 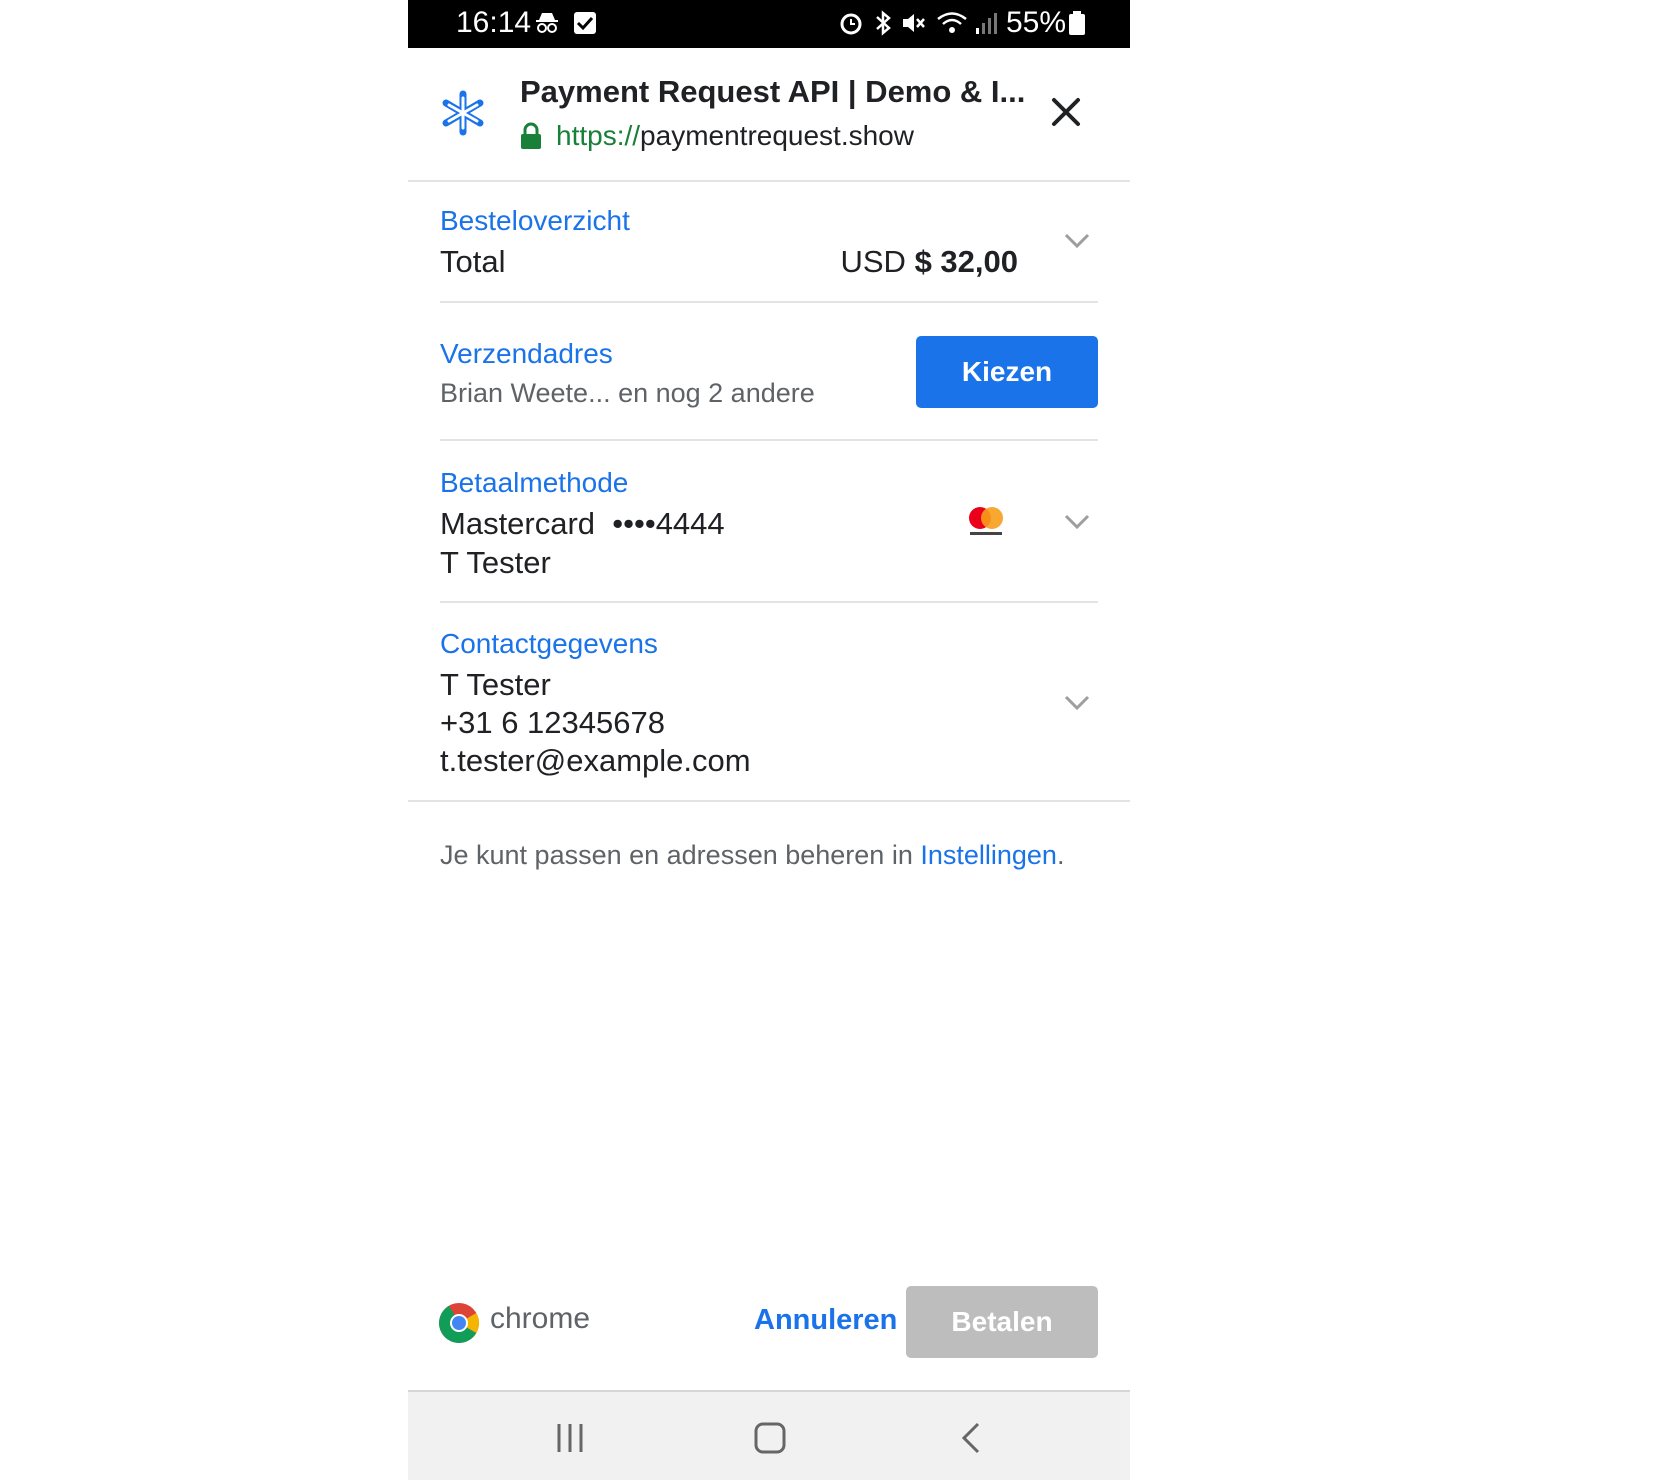 I want to click on bluetooth-icon, so click(x=883, y=23).